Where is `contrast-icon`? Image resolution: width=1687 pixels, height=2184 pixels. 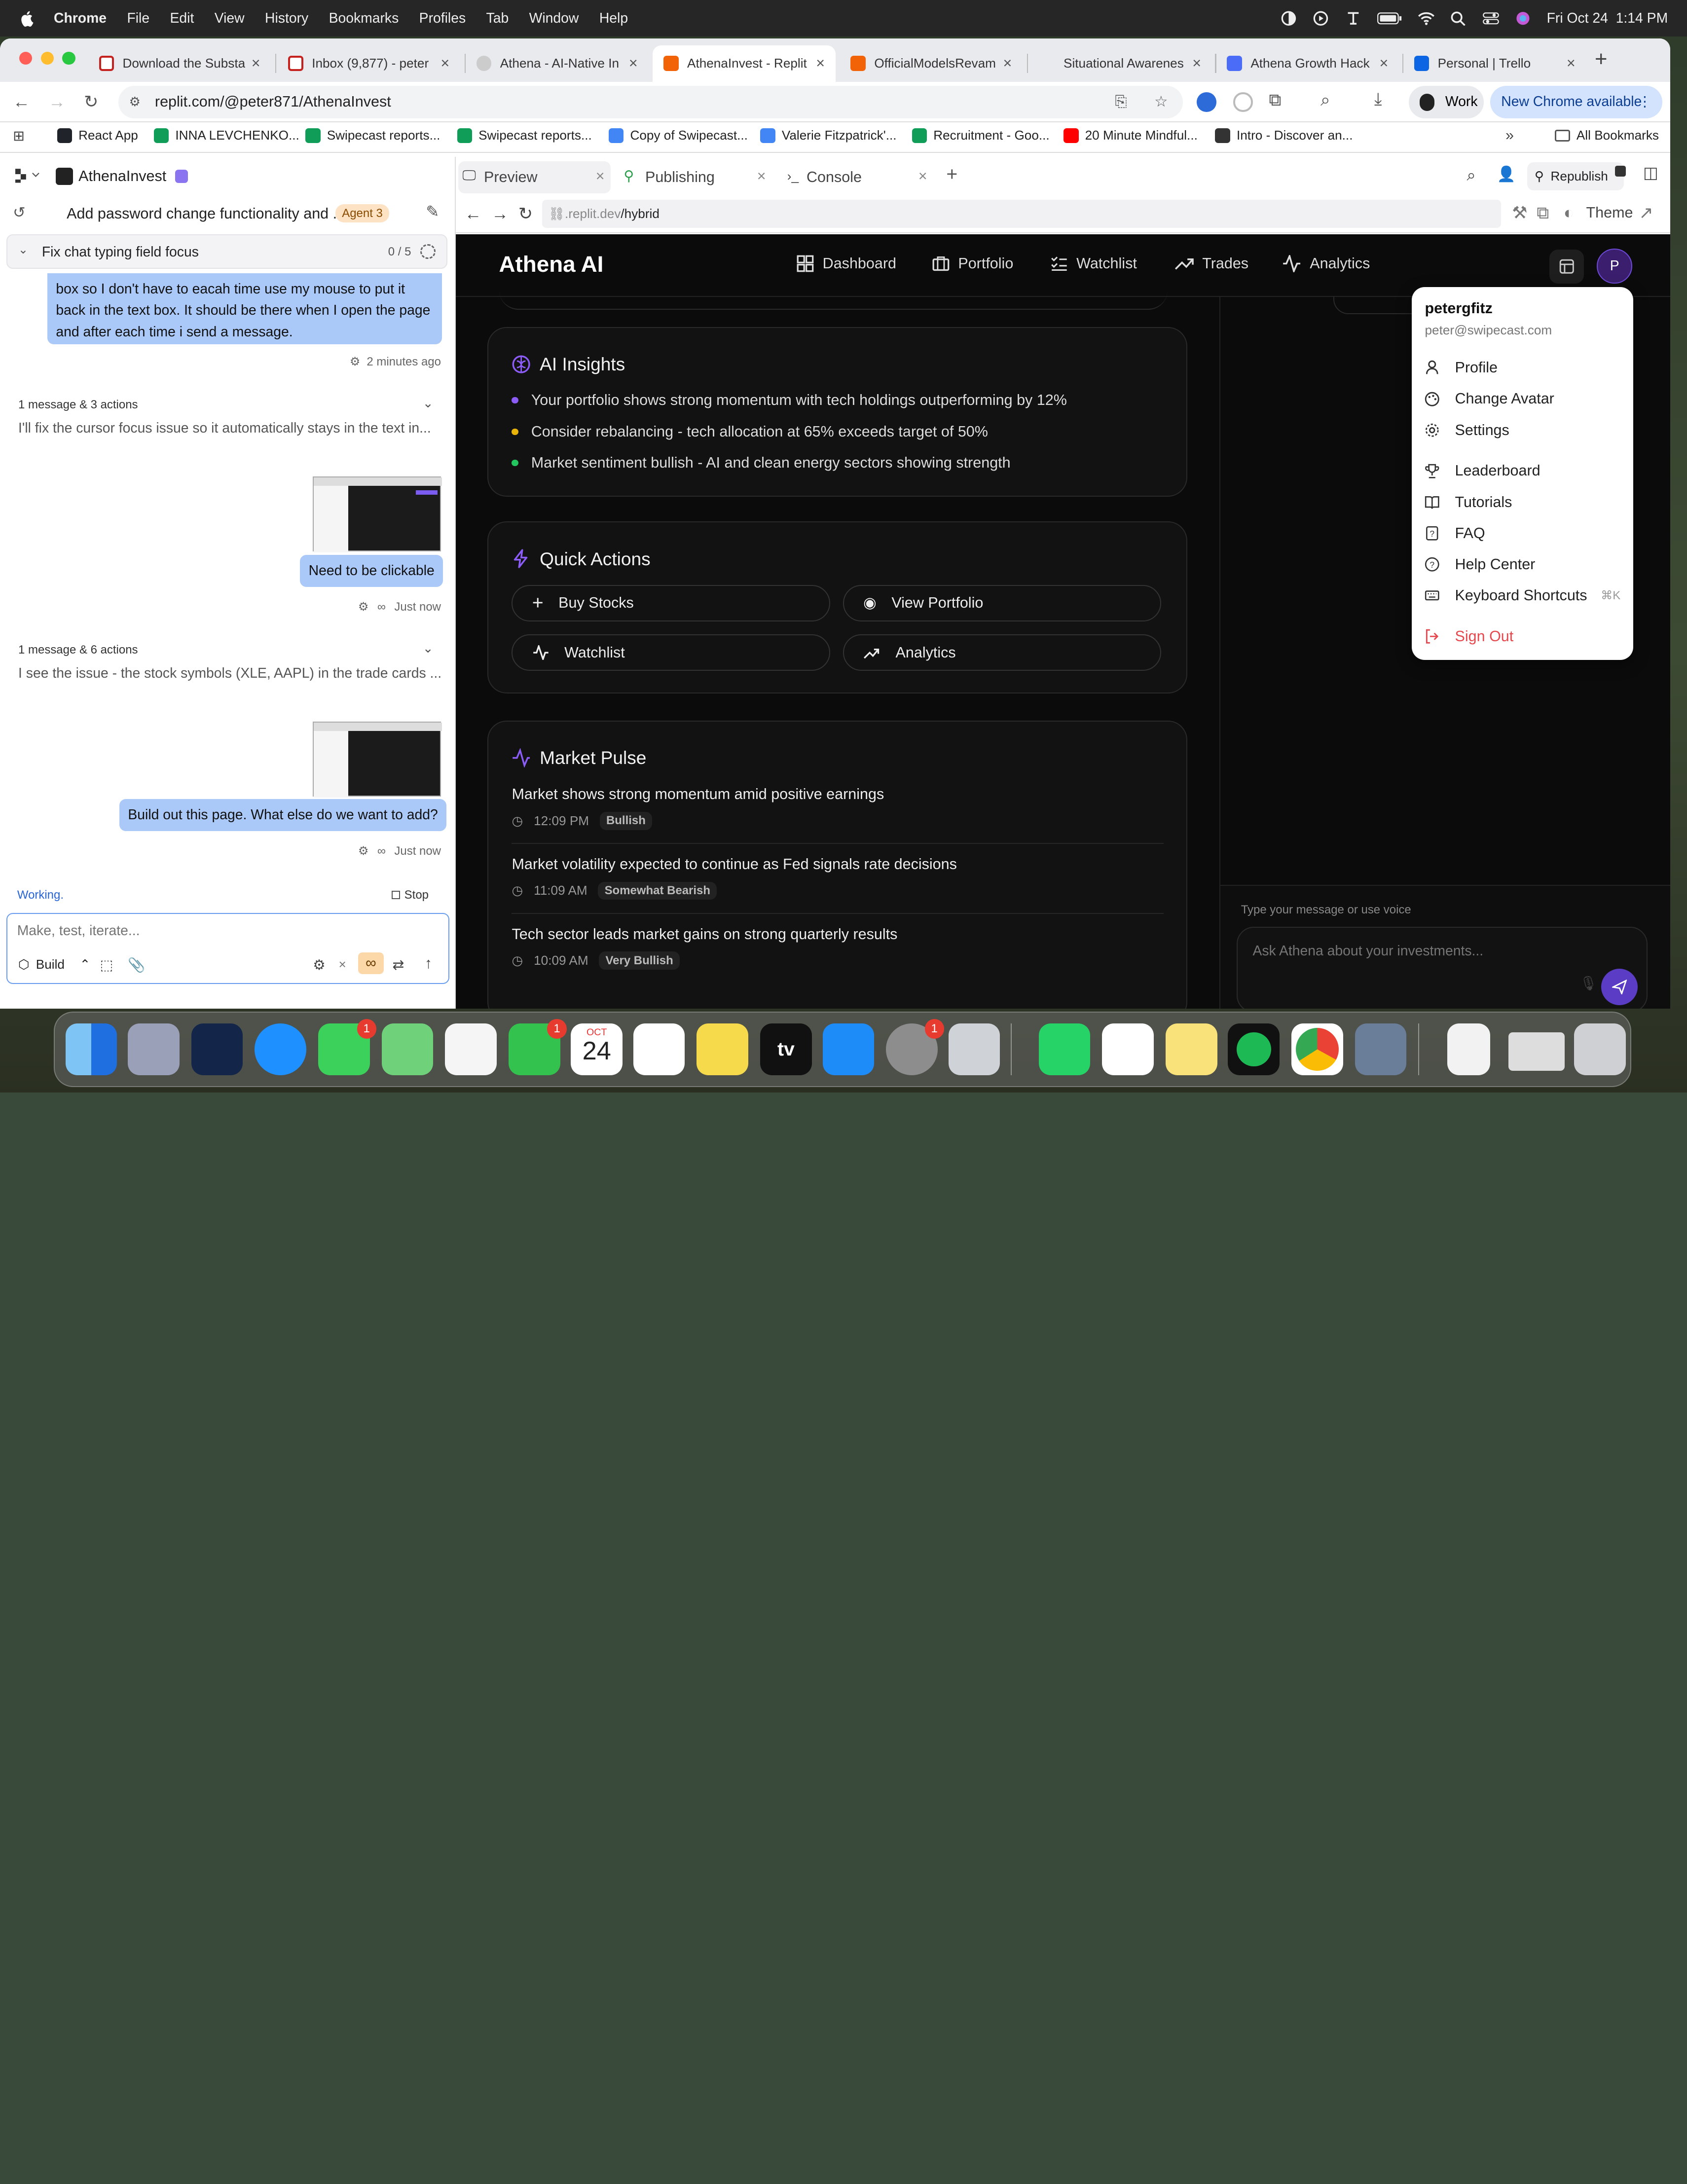 contrast-icon is located at coordinates (1288, 18).